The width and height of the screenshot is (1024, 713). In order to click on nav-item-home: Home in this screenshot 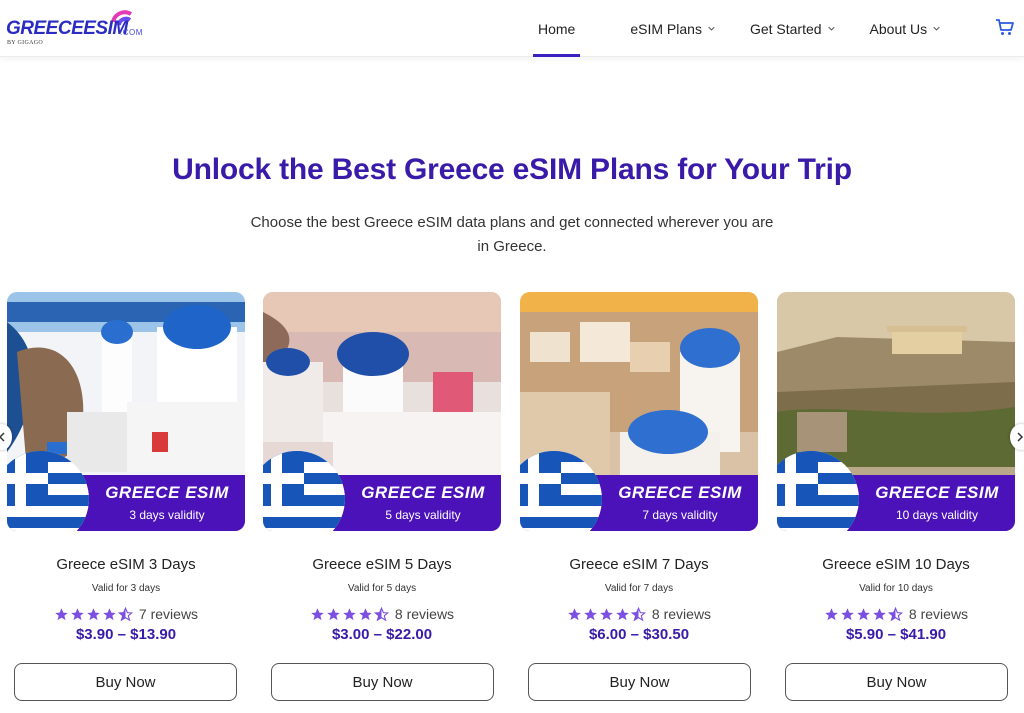, I will do `click(557, 28)`.